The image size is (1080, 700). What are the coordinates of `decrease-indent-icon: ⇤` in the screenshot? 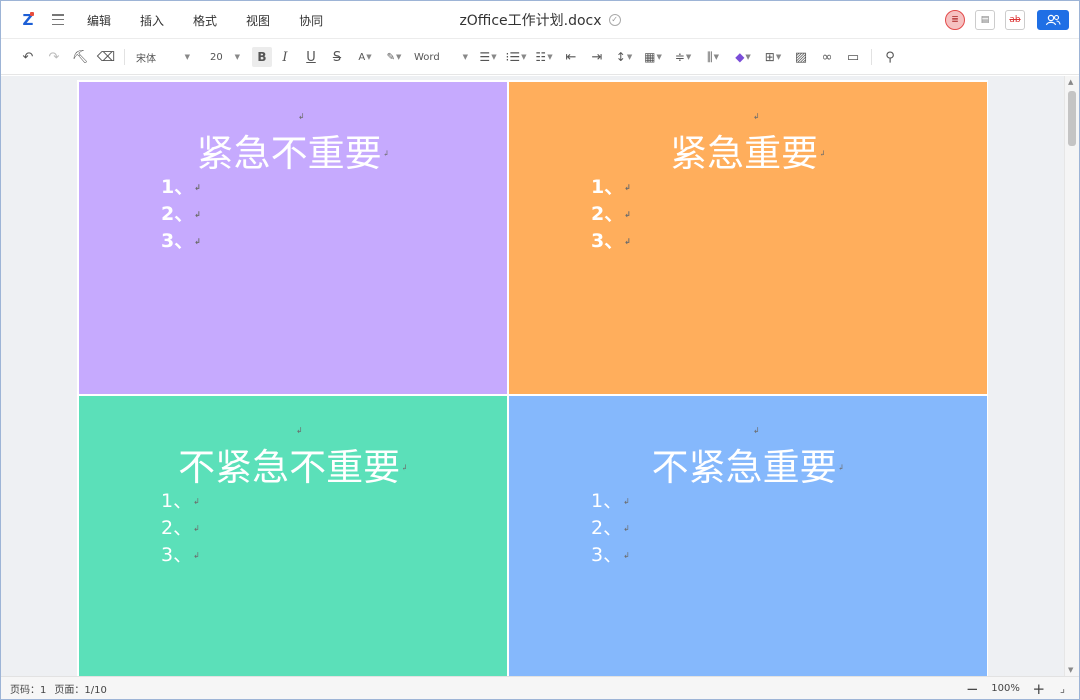 It's located at (571, 57).